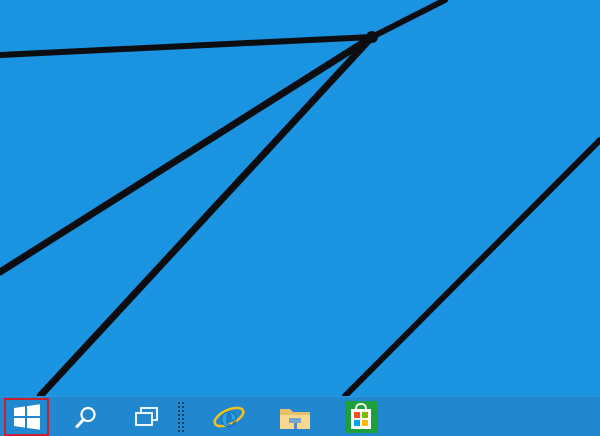 The width and height of the screenshot is (600, 436). I want to click on store-button, so click(361, 416).